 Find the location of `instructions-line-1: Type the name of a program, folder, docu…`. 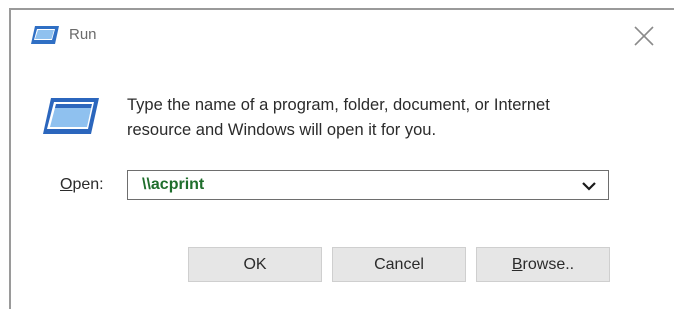

instructions-line-1: Type the name of a program, folder, docu… is located at coordinates (338, 105).